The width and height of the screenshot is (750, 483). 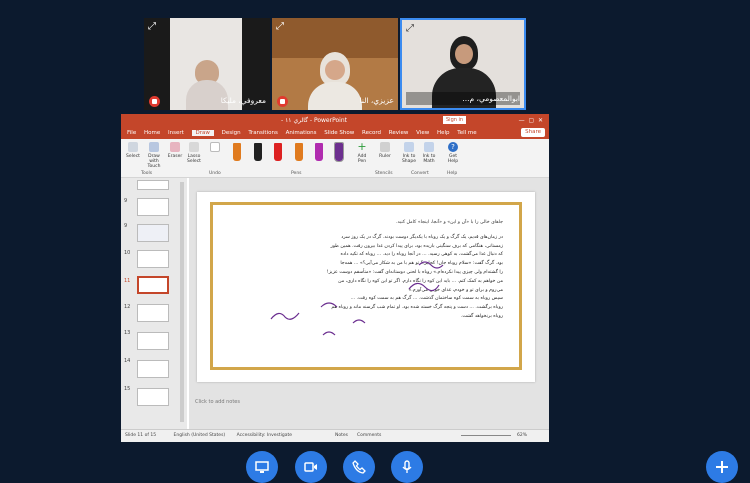 I want to click on accessibility-status: Accessibility: Investigate, so click(x=264, y=435).